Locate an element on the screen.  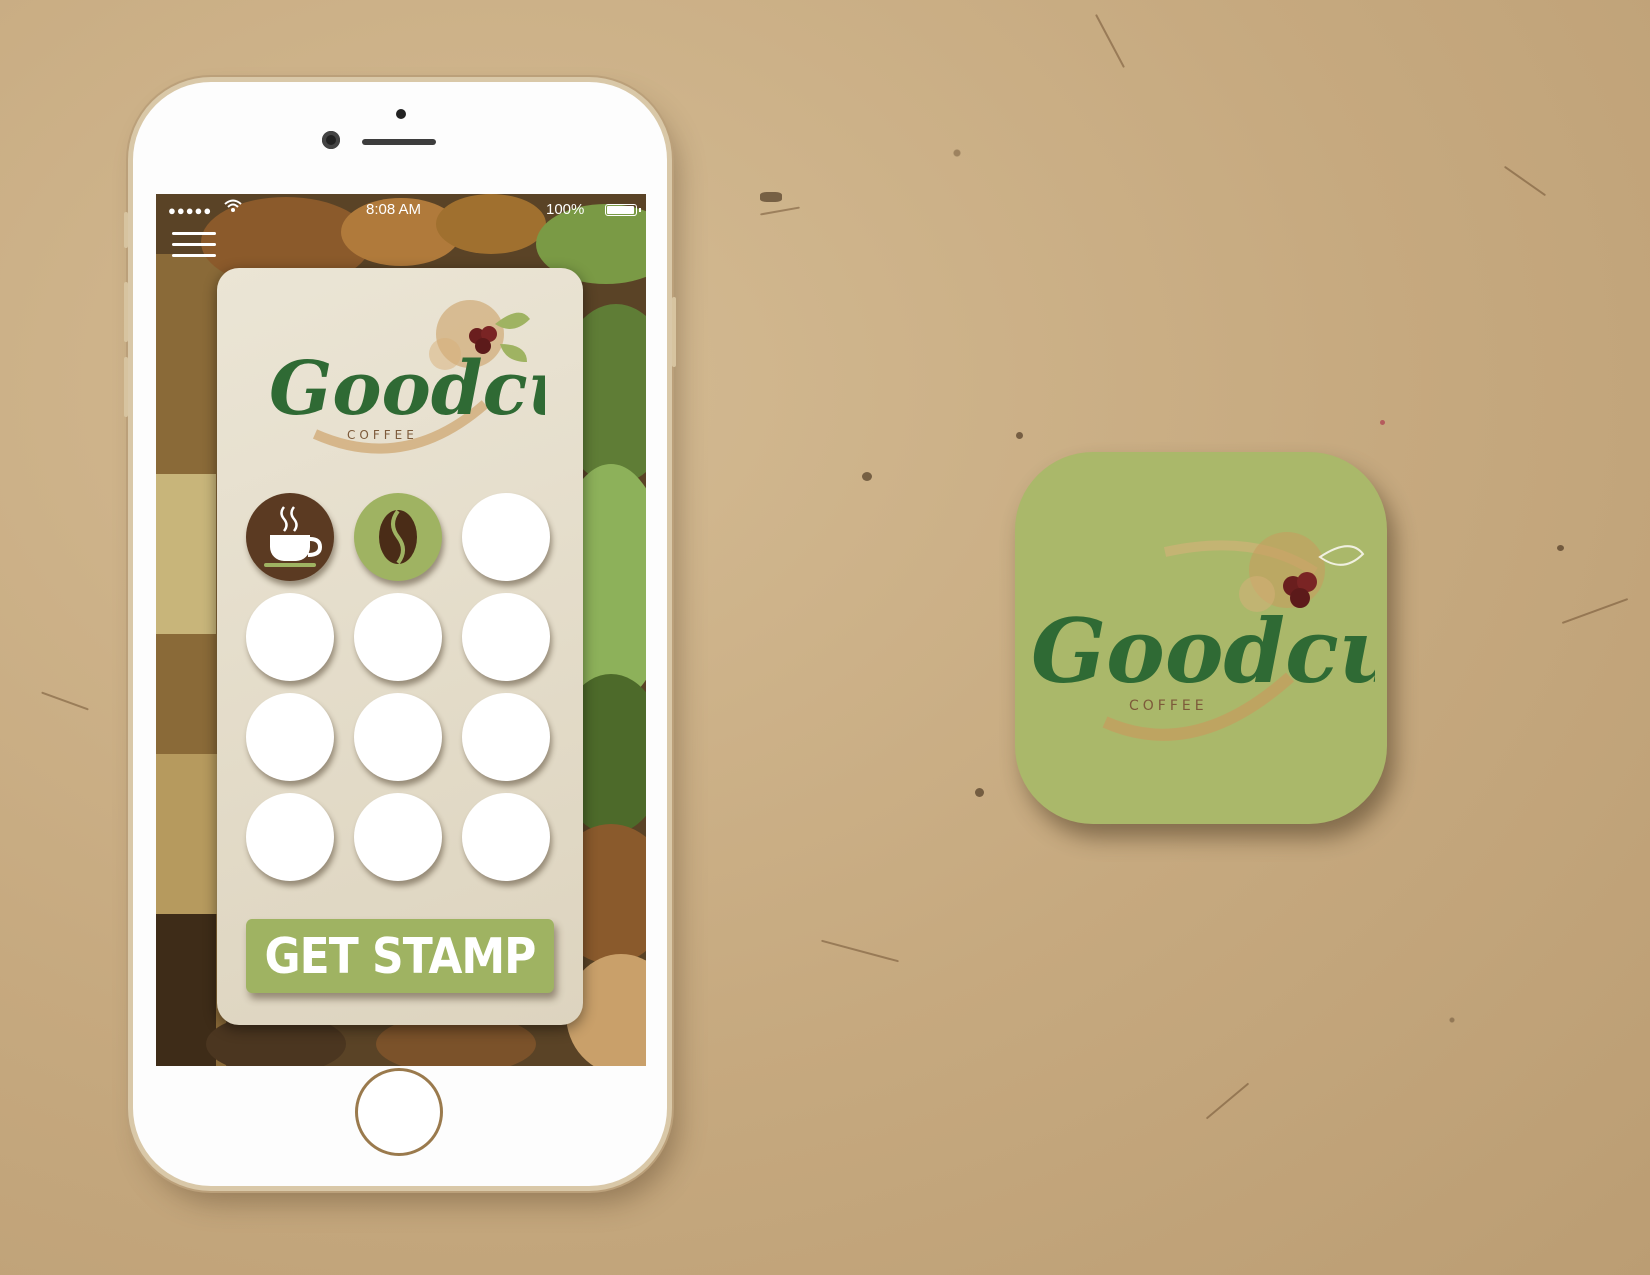
phone-volume-down is located at coordinates (126, 387).